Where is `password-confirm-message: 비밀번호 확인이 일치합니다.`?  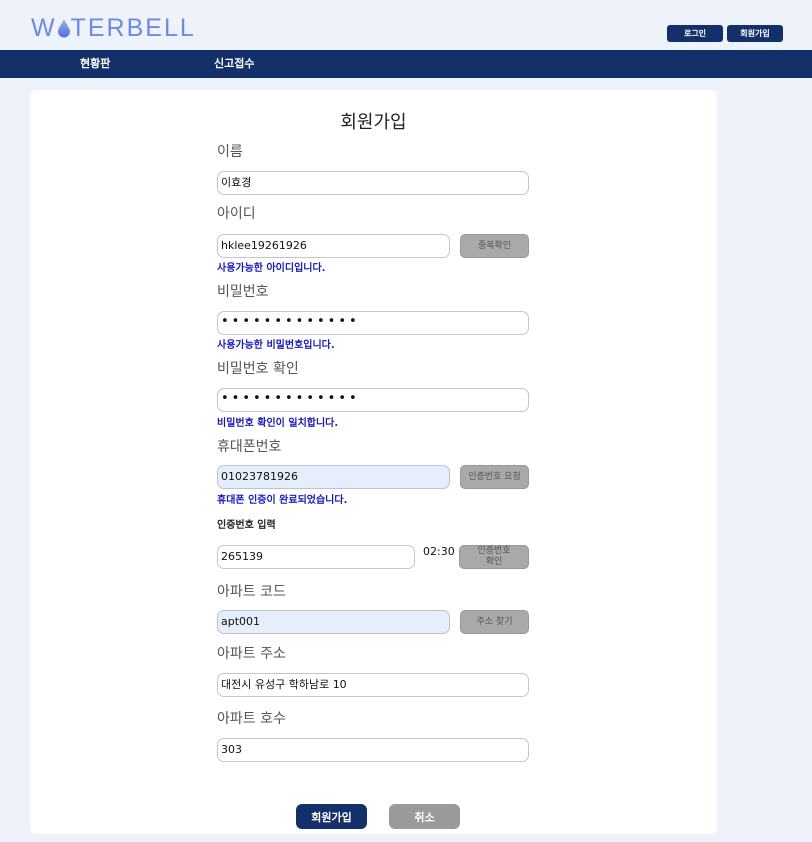 password-confirm-message: 비밀번호 확인이 일치합니다. is located at coordinates (278, 423).